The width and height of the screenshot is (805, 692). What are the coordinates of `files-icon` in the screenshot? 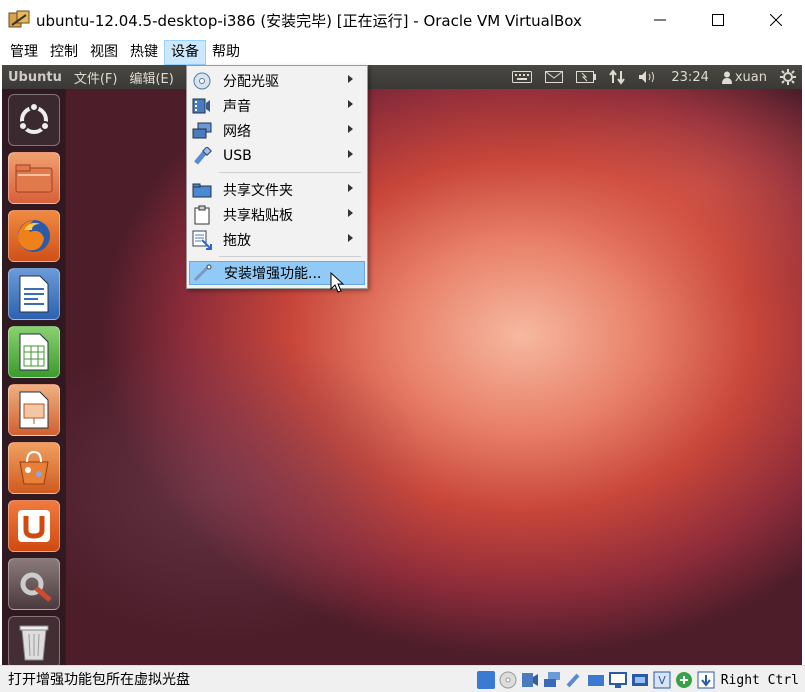 It's located at (34, 178).